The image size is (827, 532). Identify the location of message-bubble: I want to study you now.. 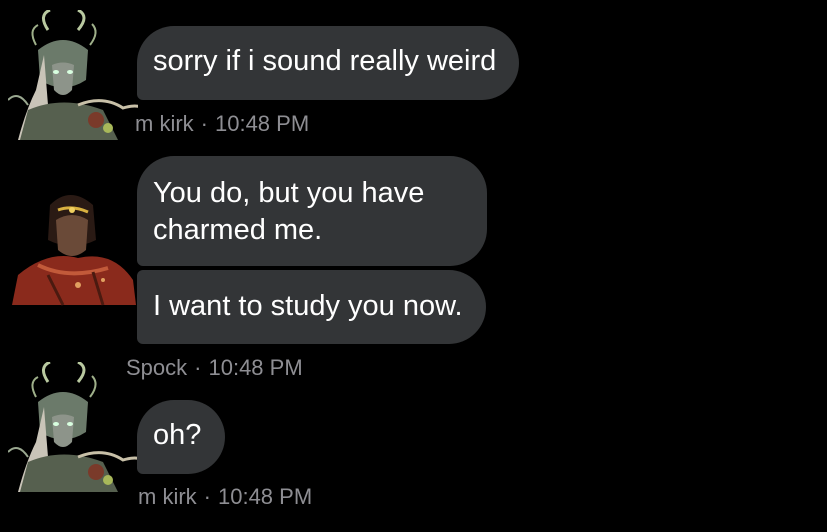
(311, 307).